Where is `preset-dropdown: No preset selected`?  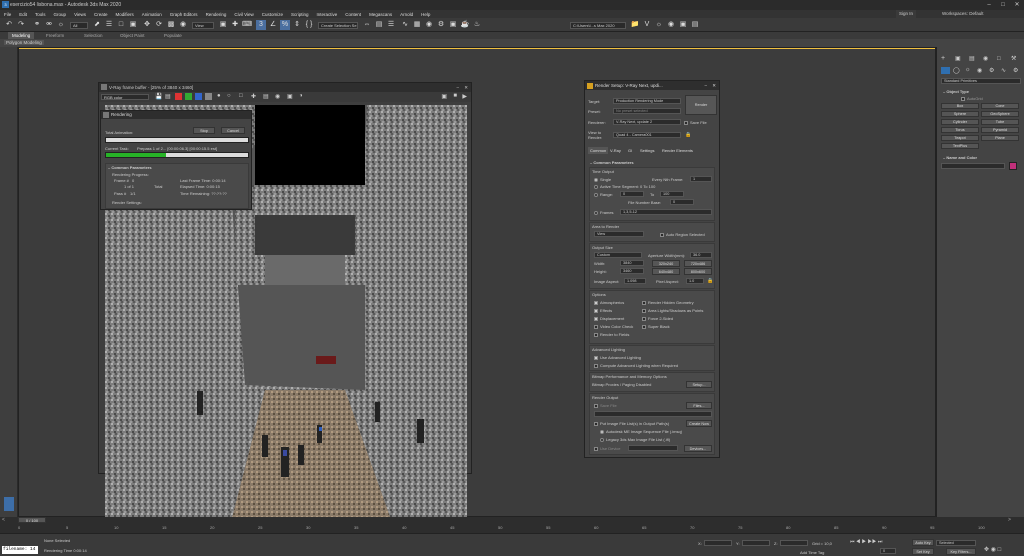
preset-dropdown: No preset selected is located at coordinates (647, 111).